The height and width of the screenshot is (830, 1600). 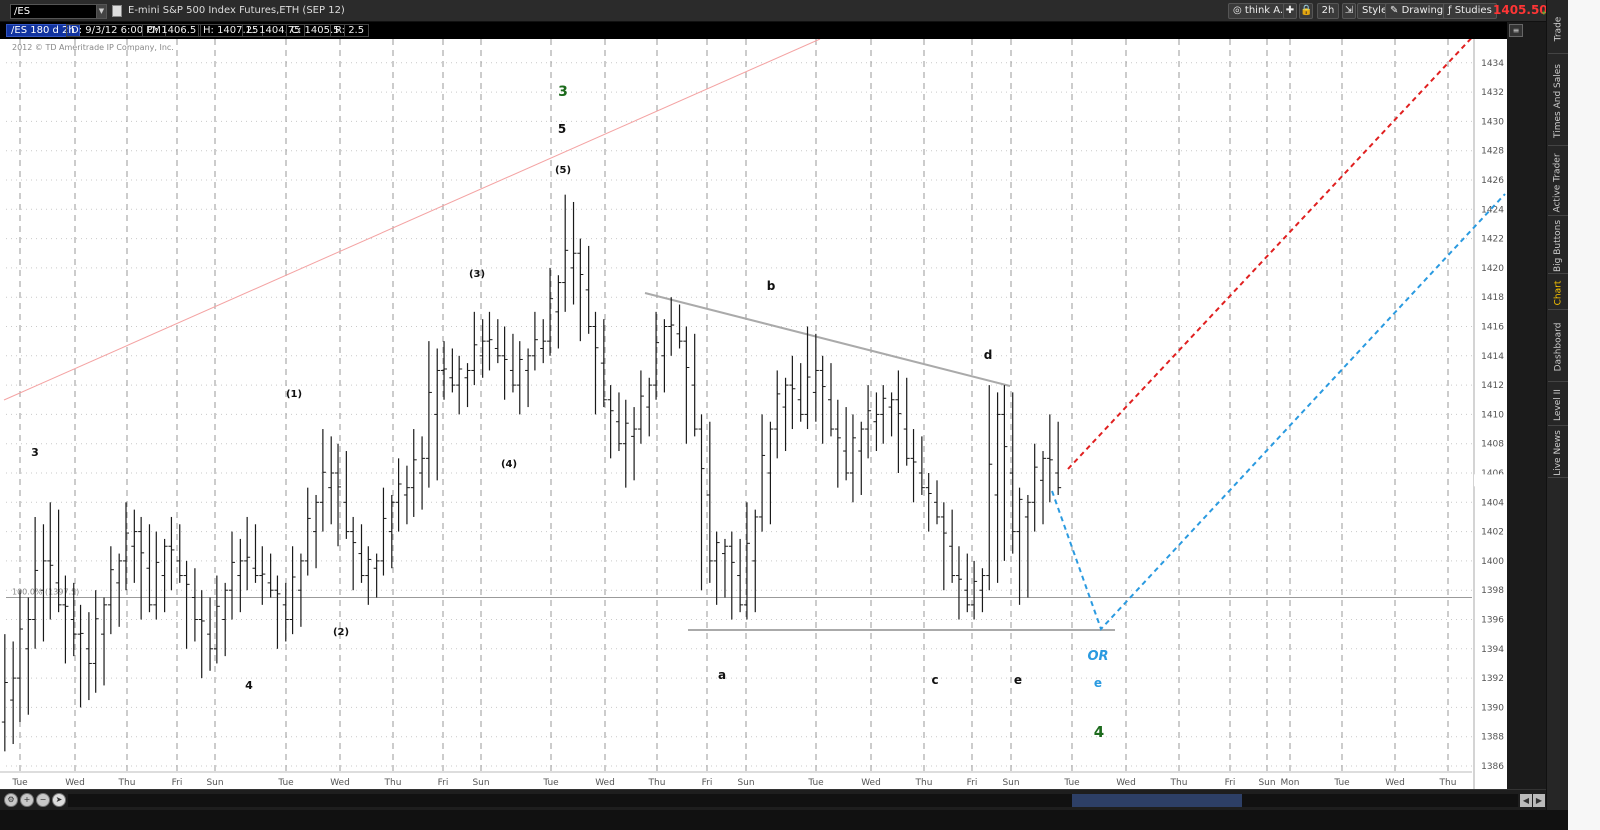 What do you see at coordinates (1516, 30) in the screenshot?
I see `menu-icon: ≡` at bounding box center [1516, 30].